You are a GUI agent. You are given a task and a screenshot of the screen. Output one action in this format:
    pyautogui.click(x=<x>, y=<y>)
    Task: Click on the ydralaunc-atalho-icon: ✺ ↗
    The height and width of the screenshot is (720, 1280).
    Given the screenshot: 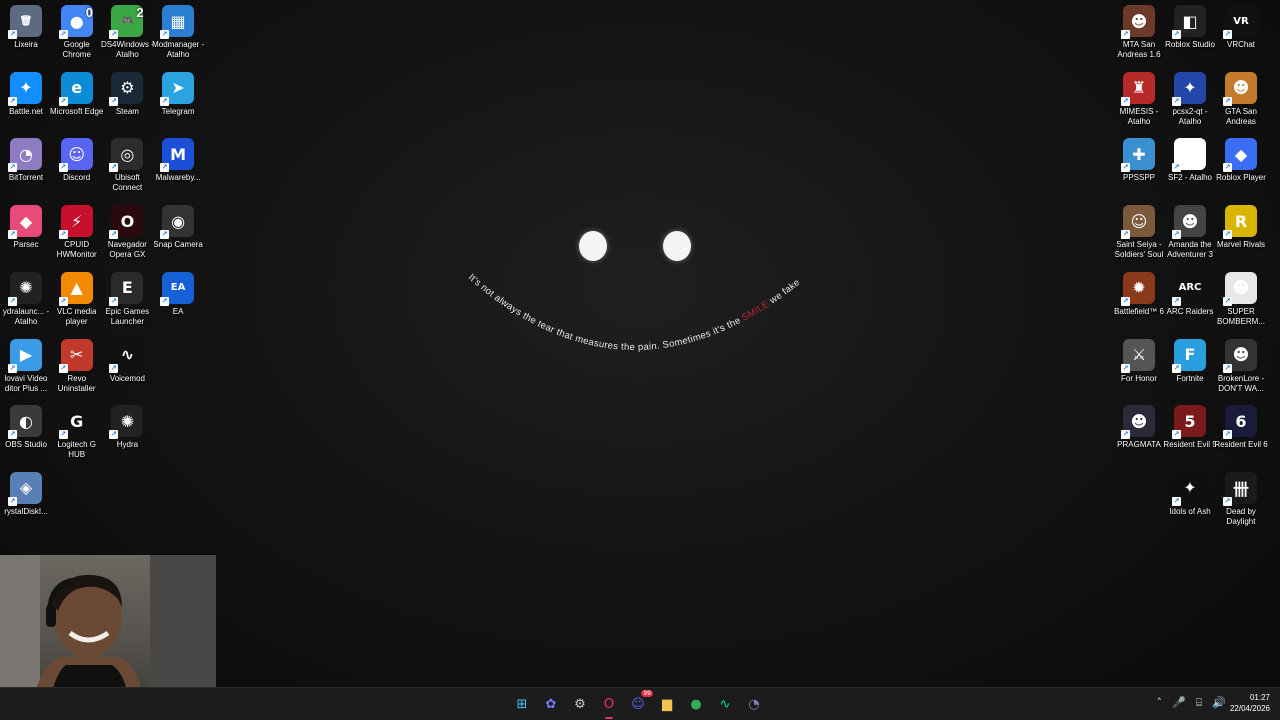 What is the action you would take?
    pyautogui.click(x=25, y=288)
    